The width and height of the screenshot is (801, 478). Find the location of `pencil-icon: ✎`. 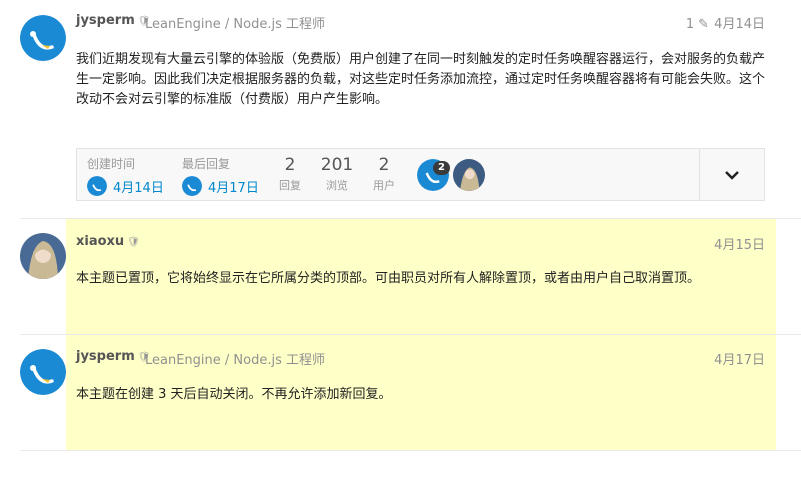

pencil-icon: ✎ is located at coordinates (704, 24).